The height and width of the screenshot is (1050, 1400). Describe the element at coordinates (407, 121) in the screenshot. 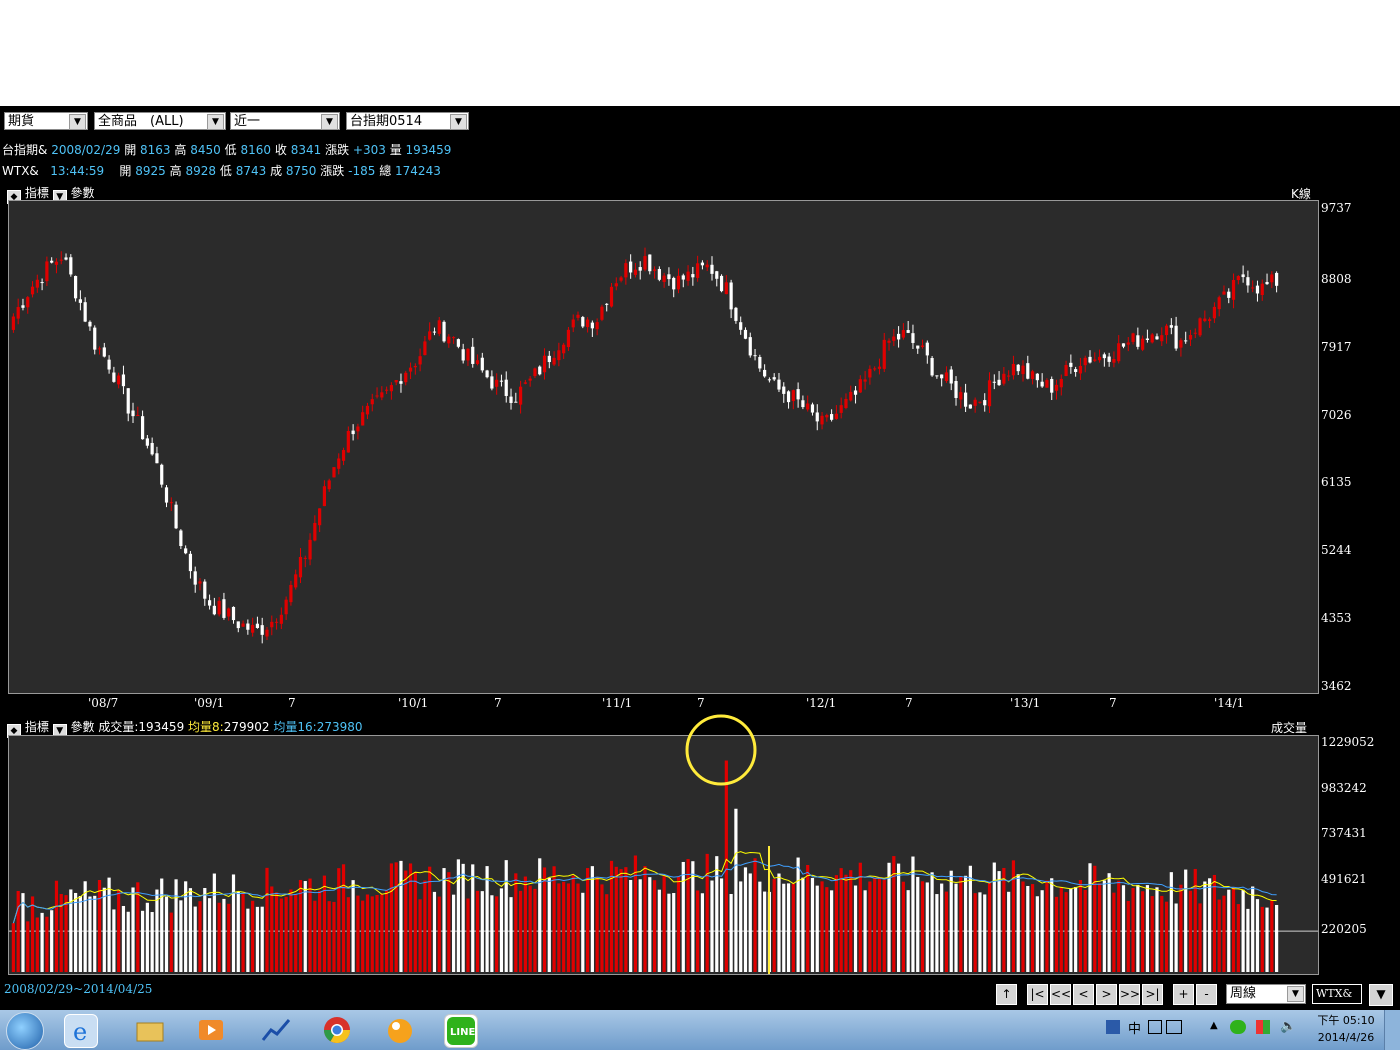

I see `symbol-select: 台指期0514 ▼` at that location.